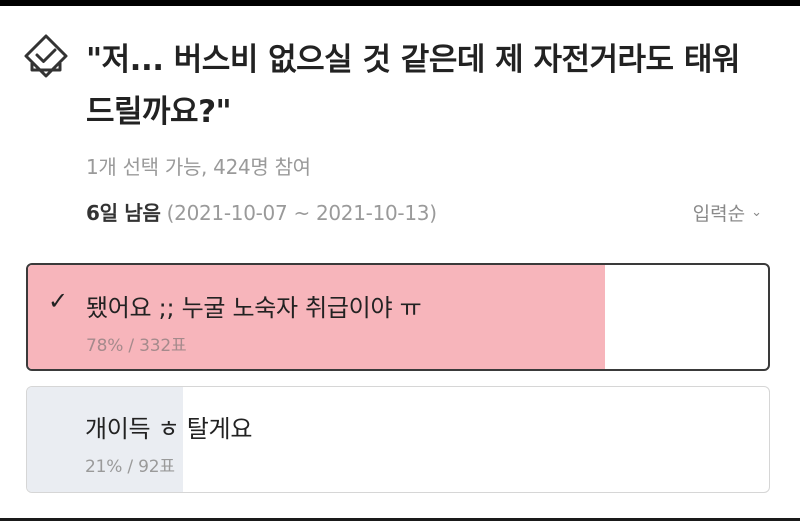  I want to click on top-edge, so click(400, 3).